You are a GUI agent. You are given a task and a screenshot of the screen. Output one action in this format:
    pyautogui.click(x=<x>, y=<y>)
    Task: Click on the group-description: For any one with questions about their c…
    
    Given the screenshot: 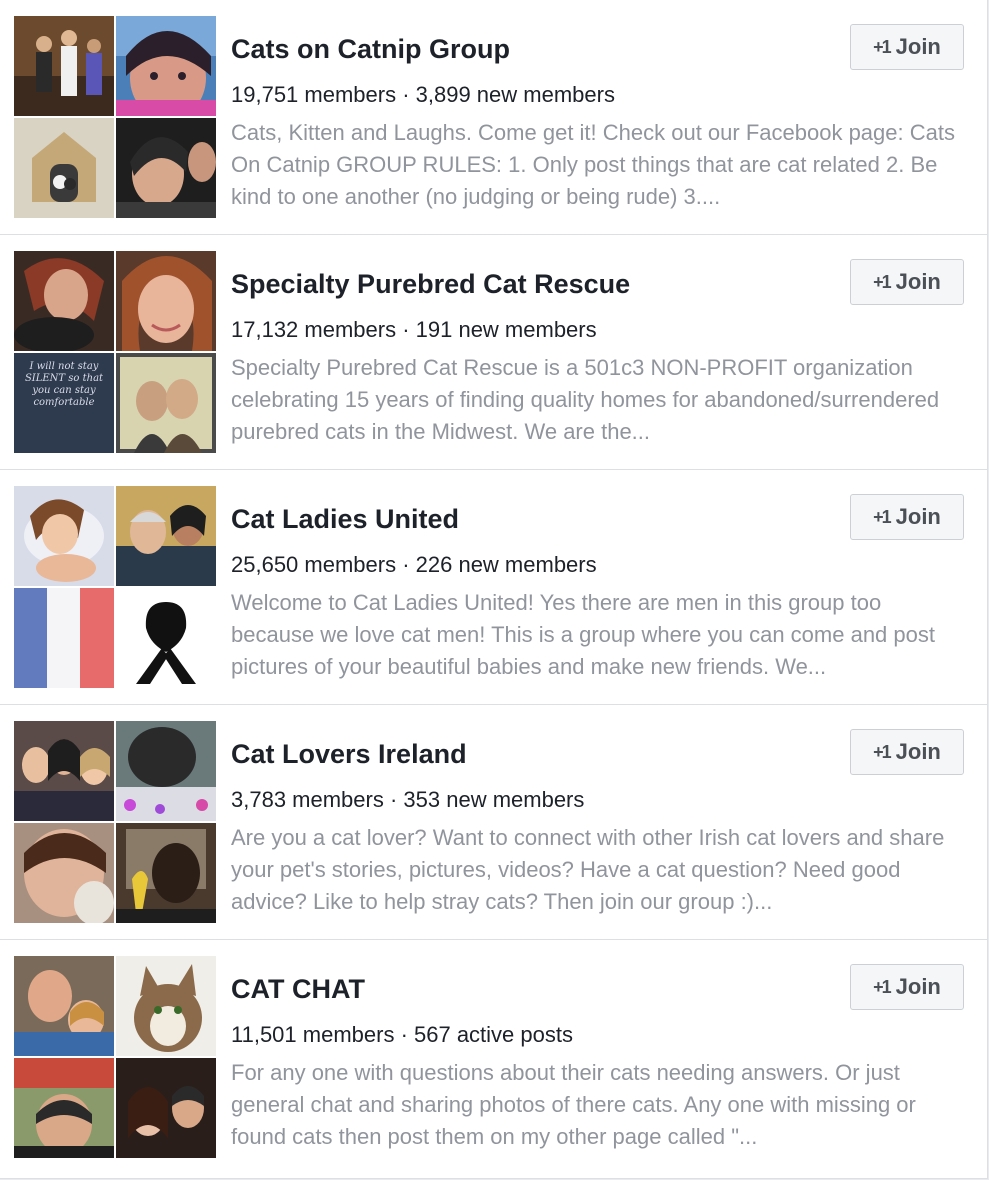 What is the action you would take?
    pyautogui.click(x=573, y=1104)
    